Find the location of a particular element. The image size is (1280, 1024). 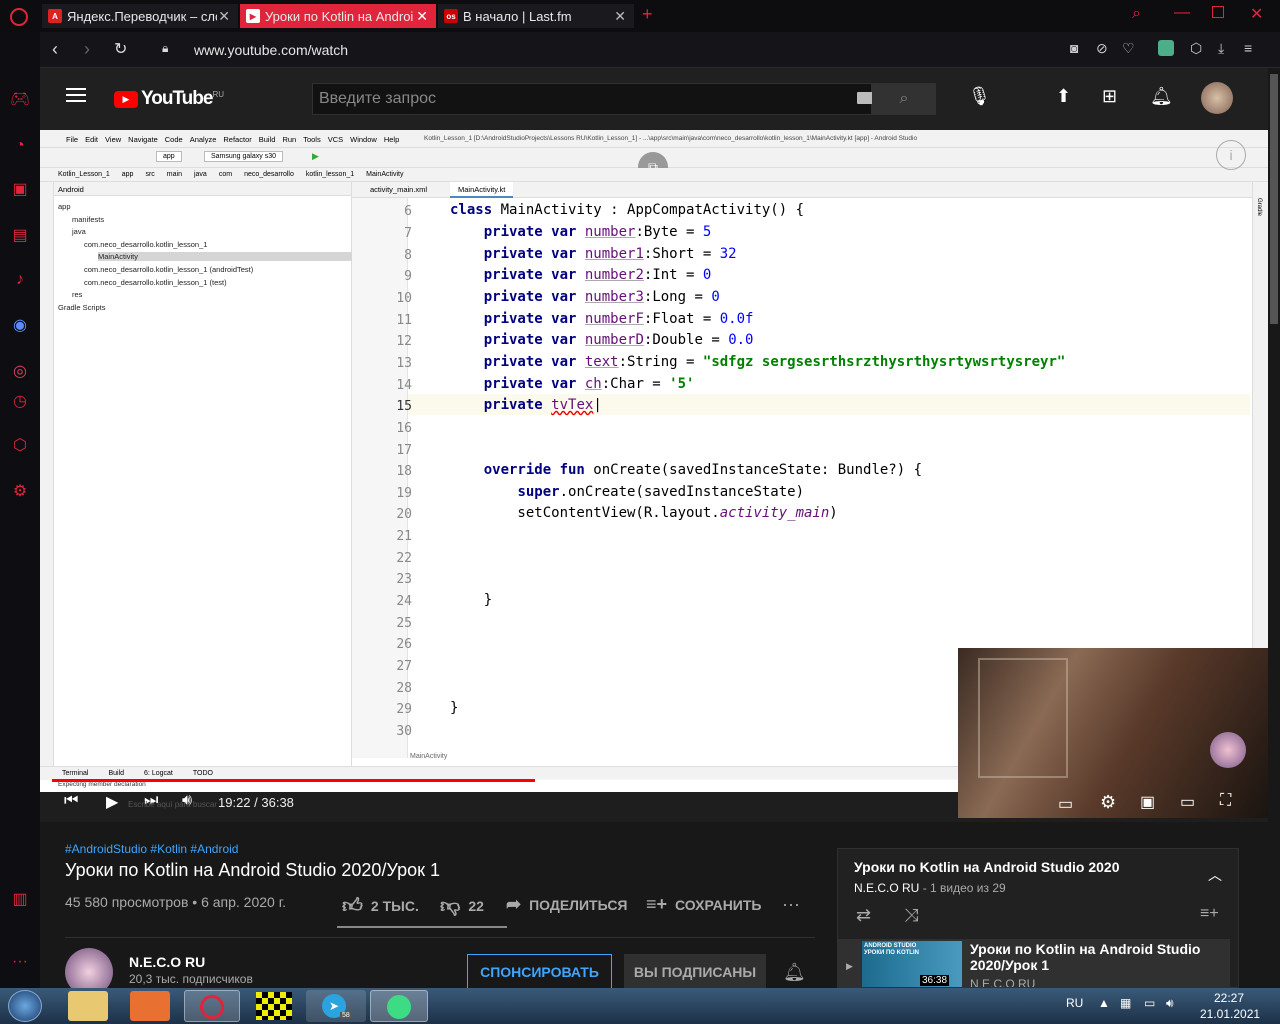

search-input: Введите запрос is located at coordinates (593, 99).